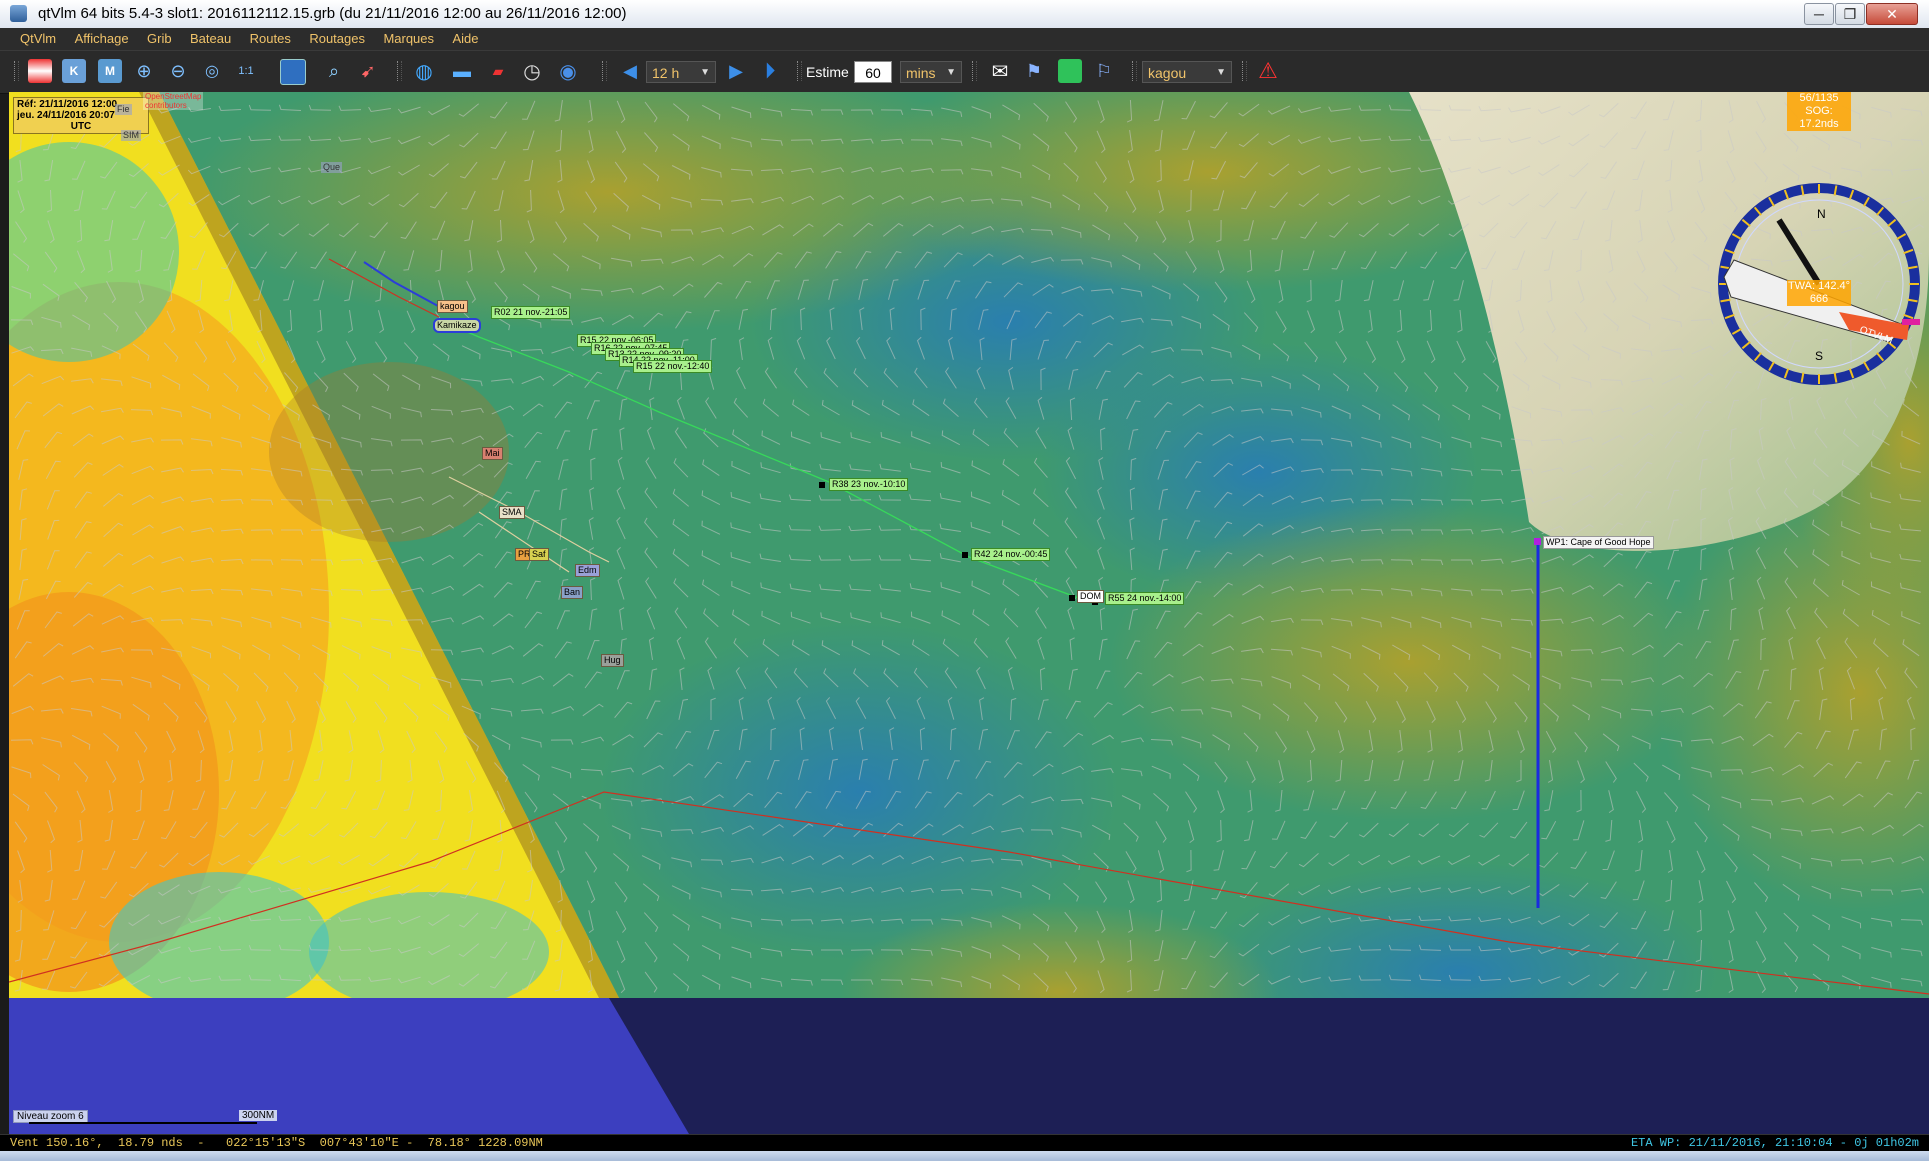 This screenshot has width=1929, height=1161. I want to click on compass-south: S, so click(1819, 356).